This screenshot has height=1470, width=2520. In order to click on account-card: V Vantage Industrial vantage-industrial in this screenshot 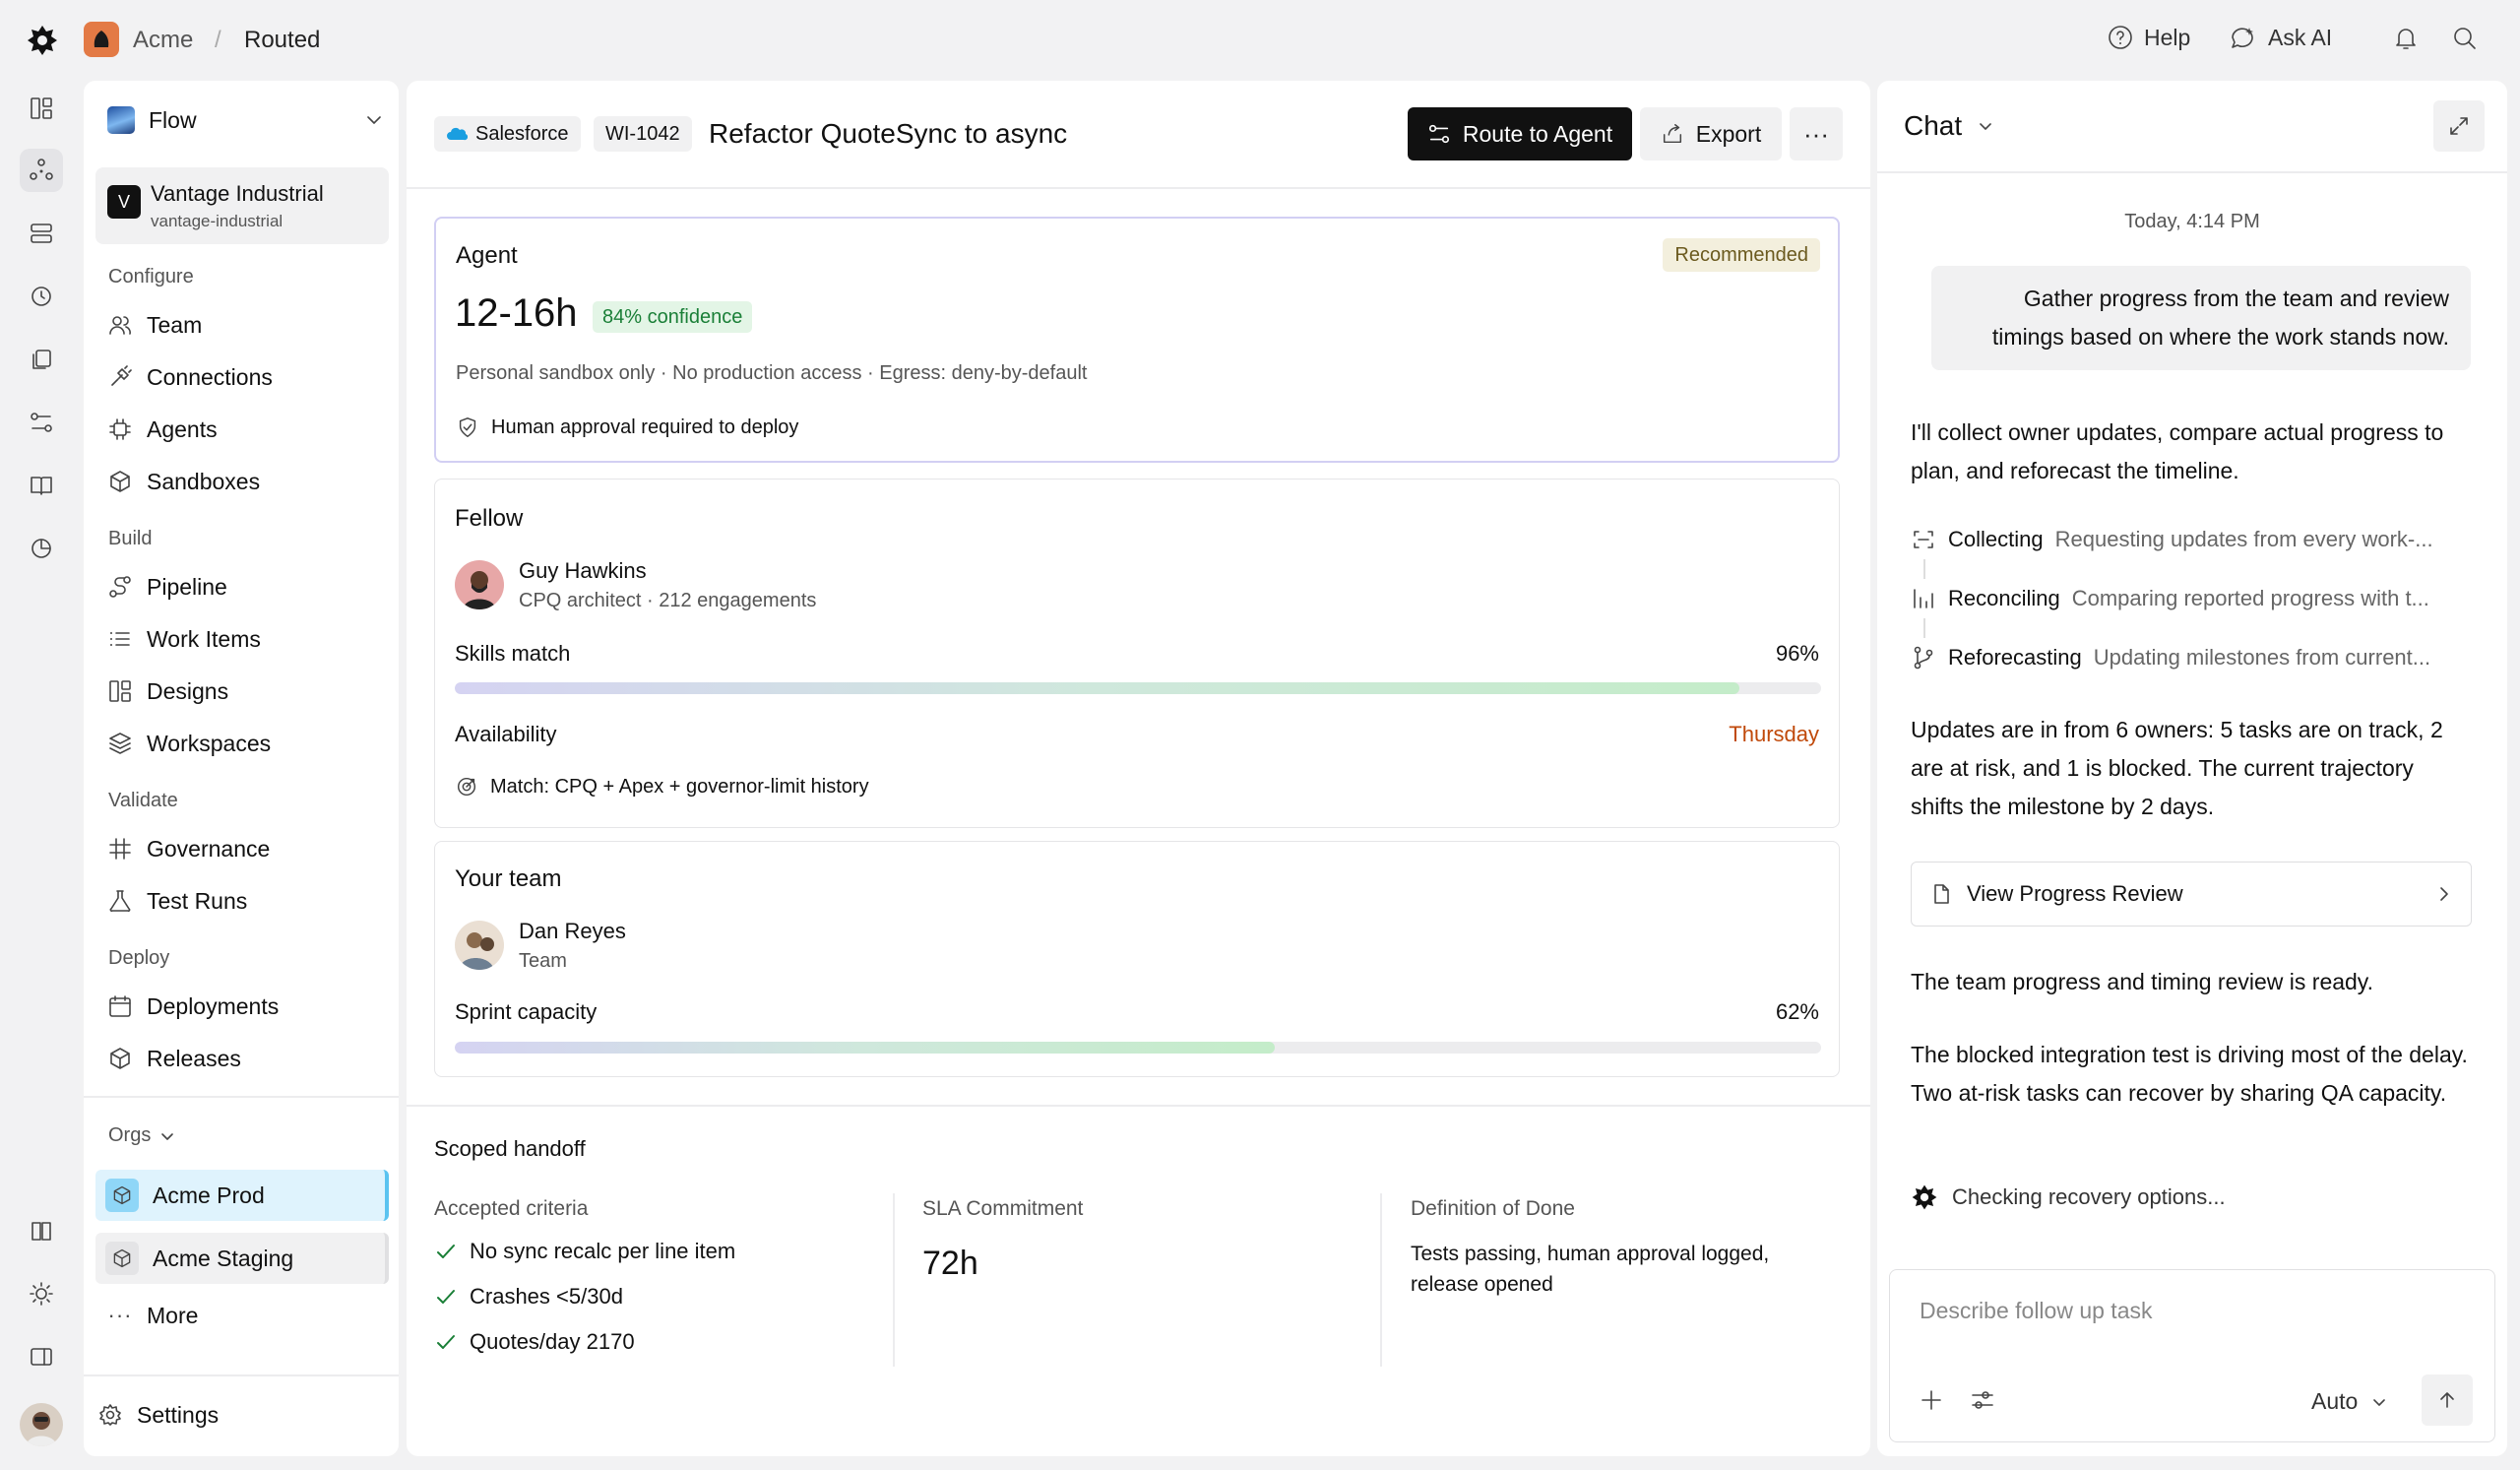, I will do `click(242, 205)`.